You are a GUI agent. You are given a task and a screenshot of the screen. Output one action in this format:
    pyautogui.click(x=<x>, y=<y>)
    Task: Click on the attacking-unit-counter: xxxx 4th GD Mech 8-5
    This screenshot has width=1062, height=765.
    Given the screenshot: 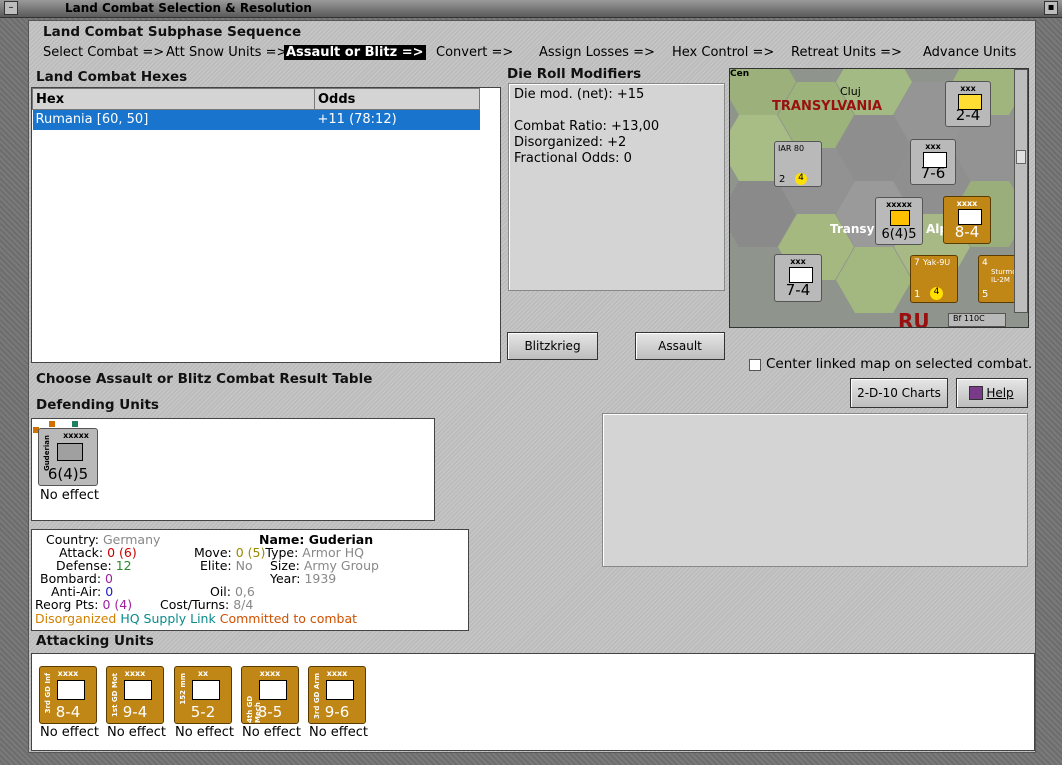 What is the action you would take?
    pyautogui.click(x=270, y=695)
    